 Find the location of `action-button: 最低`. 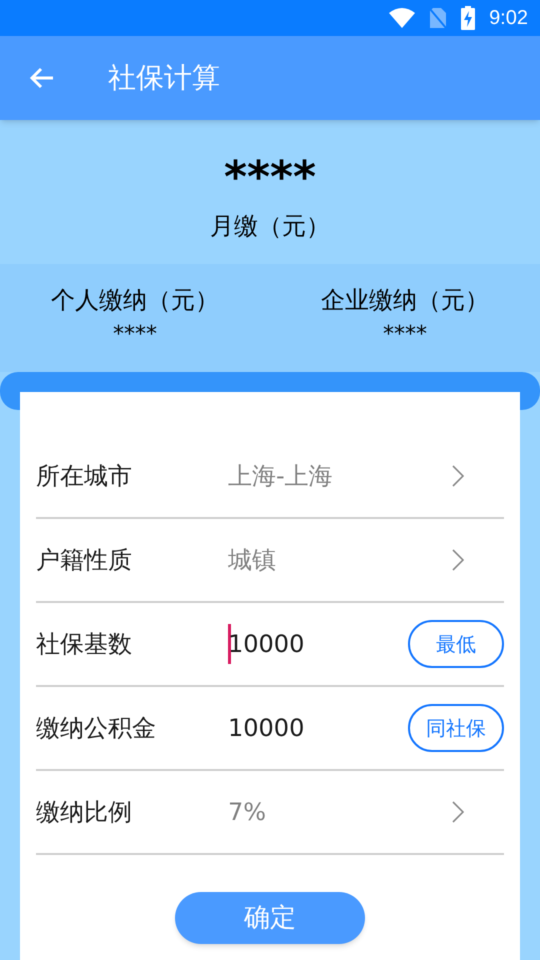

action-button: 最低 is located at coordinates (456, 644).